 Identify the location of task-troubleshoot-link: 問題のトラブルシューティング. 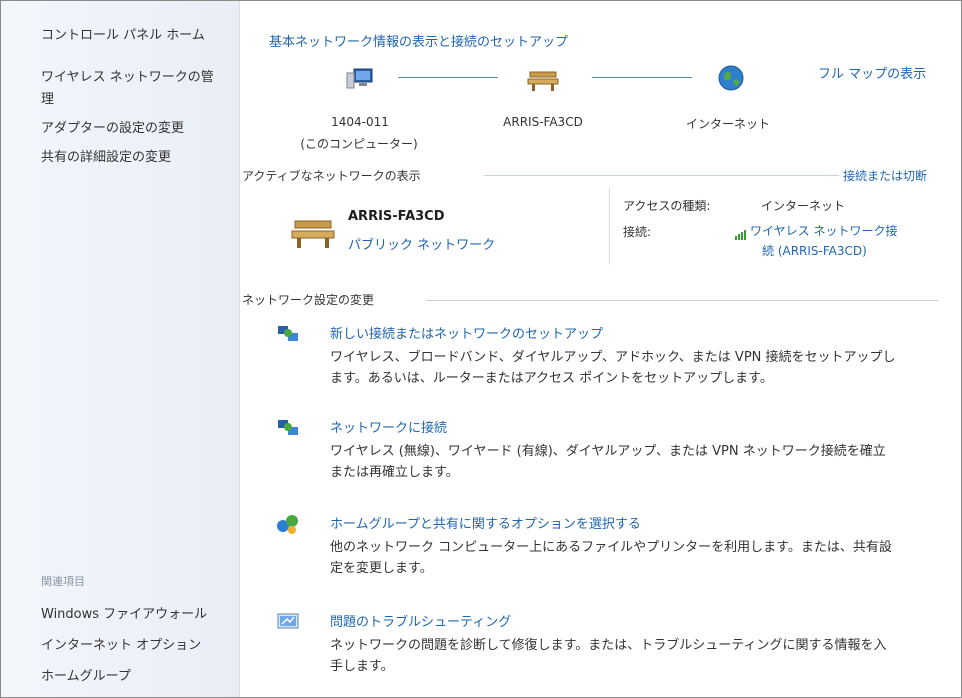
(420, 620).